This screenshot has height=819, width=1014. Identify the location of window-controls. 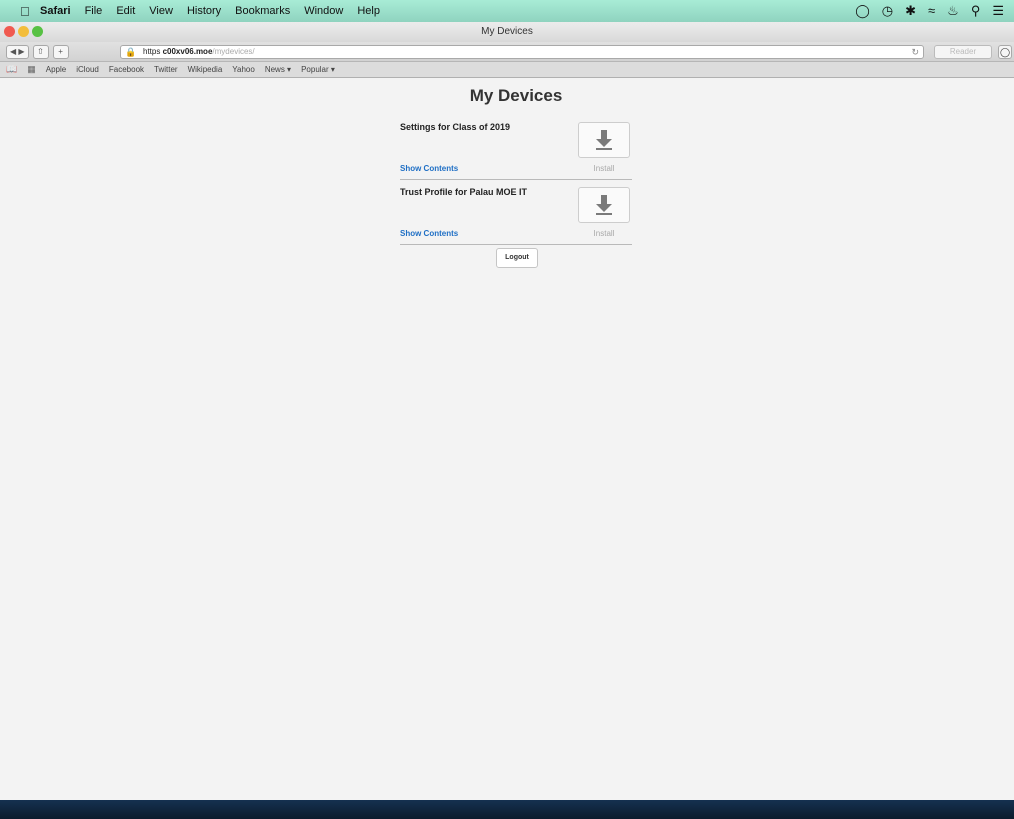
(23, 31).